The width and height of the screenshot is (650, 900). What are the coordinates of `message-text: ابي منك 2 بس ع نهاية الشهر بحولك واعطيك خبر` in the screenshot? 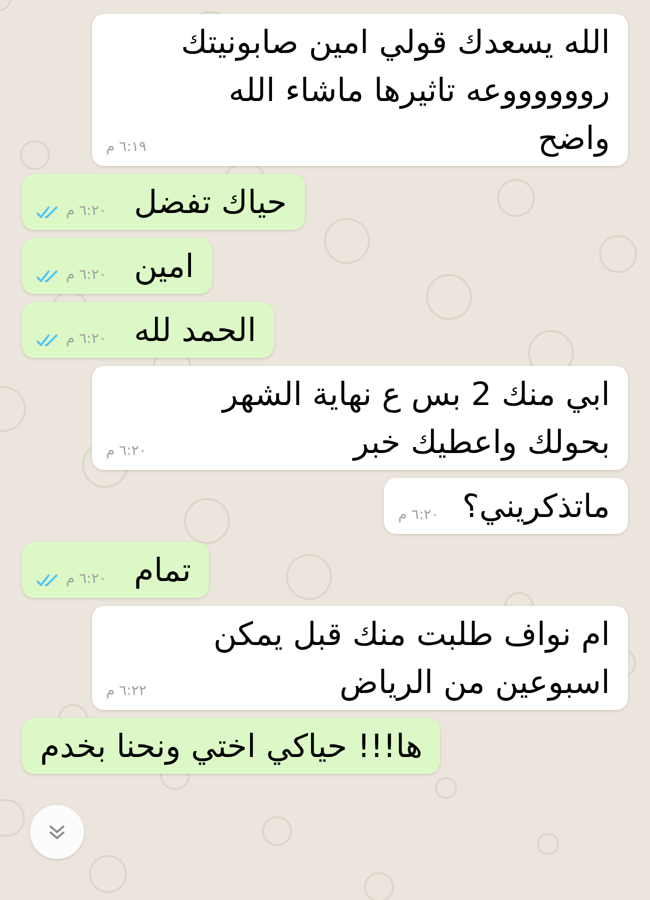 It's located at (415, 418).